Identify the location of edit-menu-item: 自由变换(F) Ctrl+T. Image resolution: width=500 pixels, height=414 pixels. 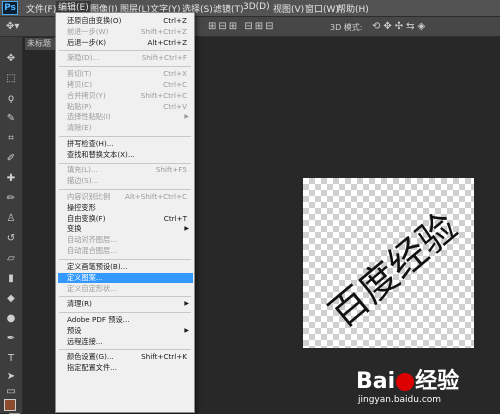
(130, 219).